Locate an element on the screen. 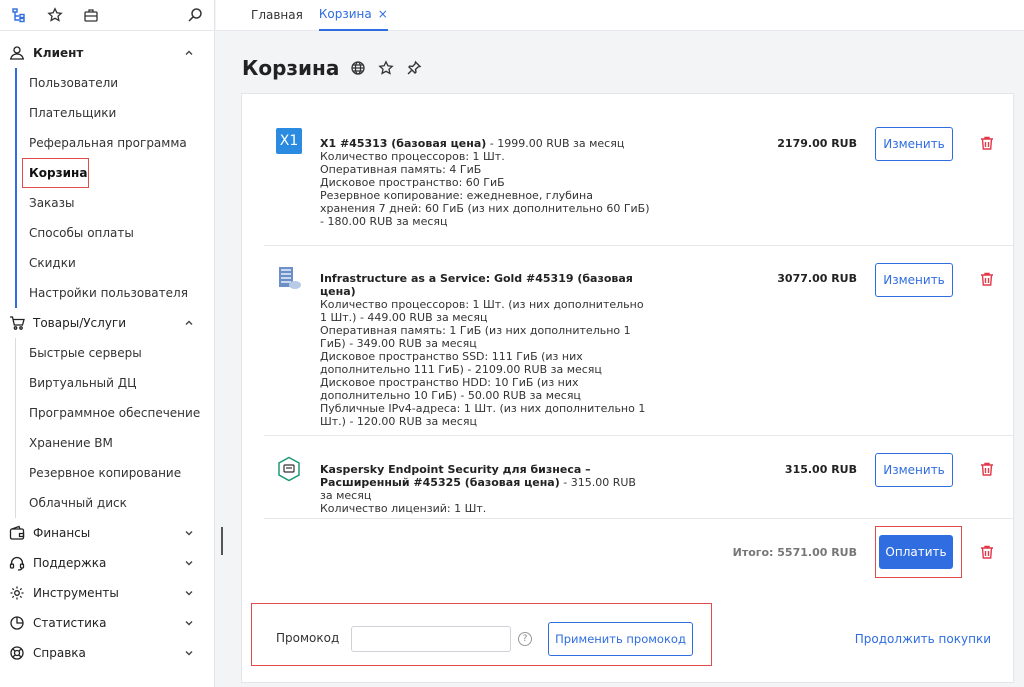  item-price: 3077.00 RUB is located at coordinates (817, 278).